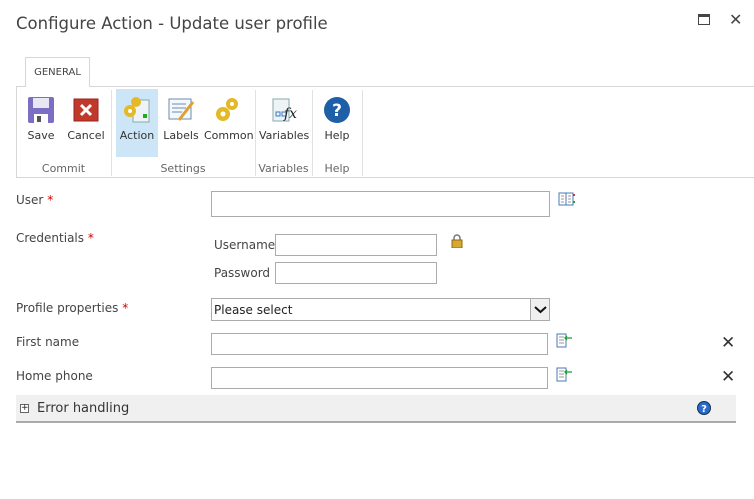 This screenshot has height=499, width=754. What do you see at coordinates (728, 377) in the screenshot?
I see `remove-home-phone-icon: ✕` at bounding box center [728, 377].